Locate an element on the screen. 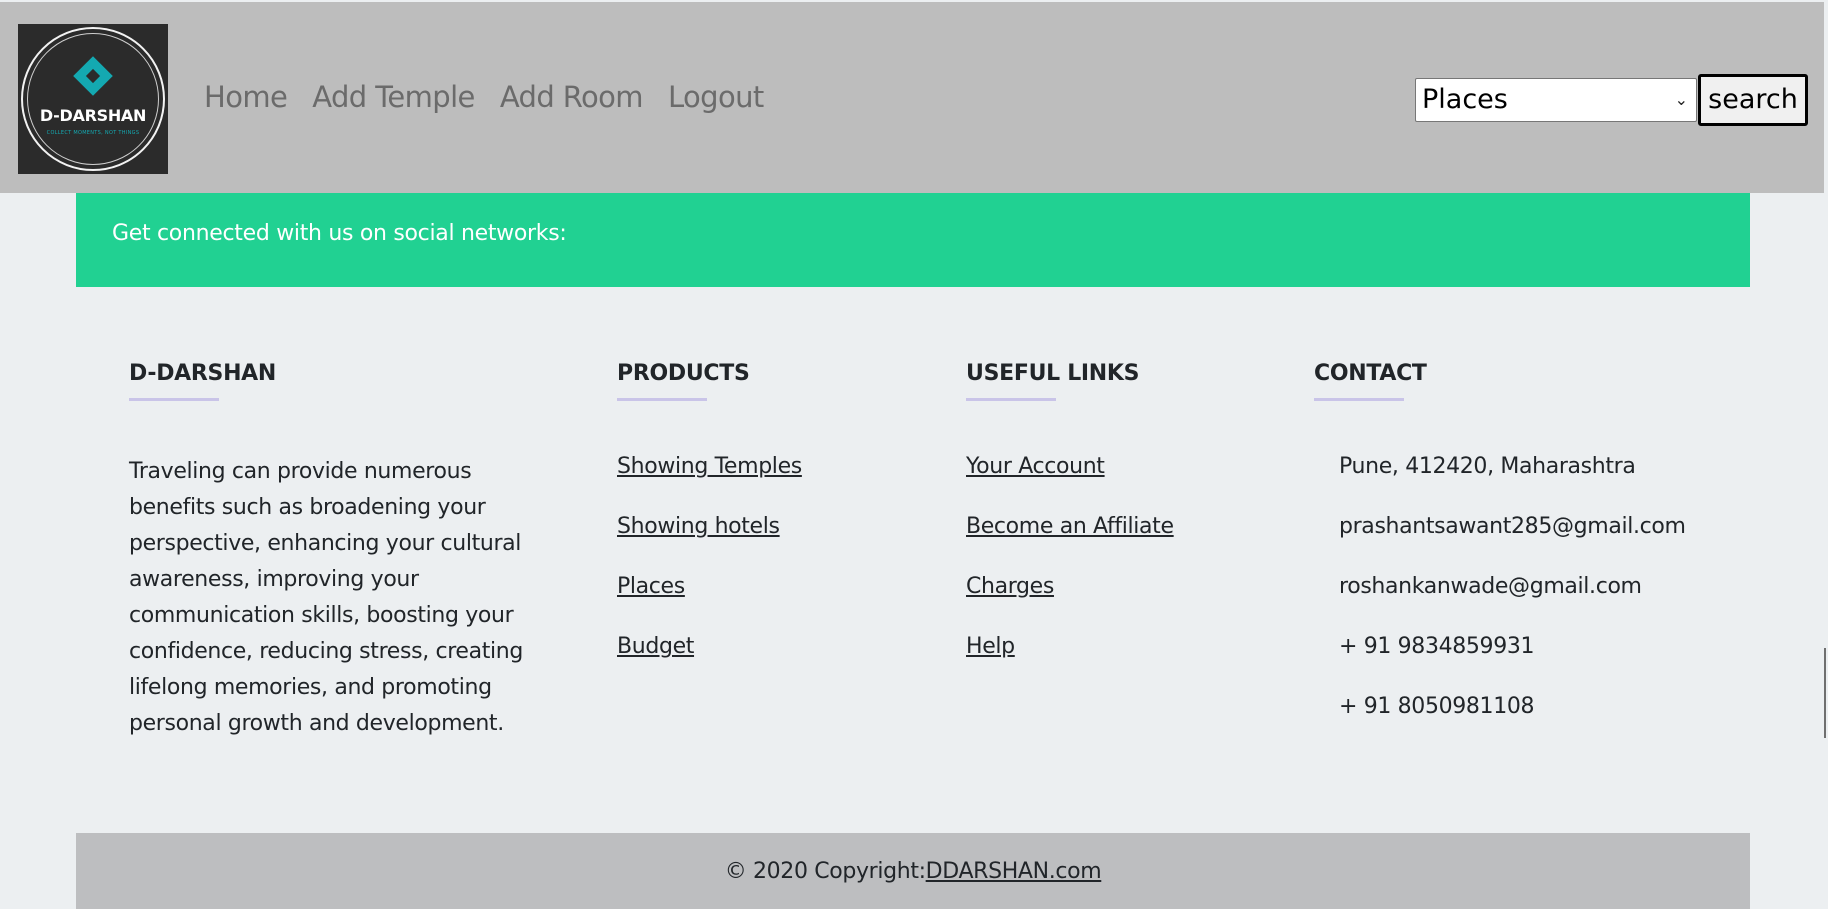 The height and width of the screenshot is (909, 1828). logo-inner-ring is located at coordinates (93, 99).